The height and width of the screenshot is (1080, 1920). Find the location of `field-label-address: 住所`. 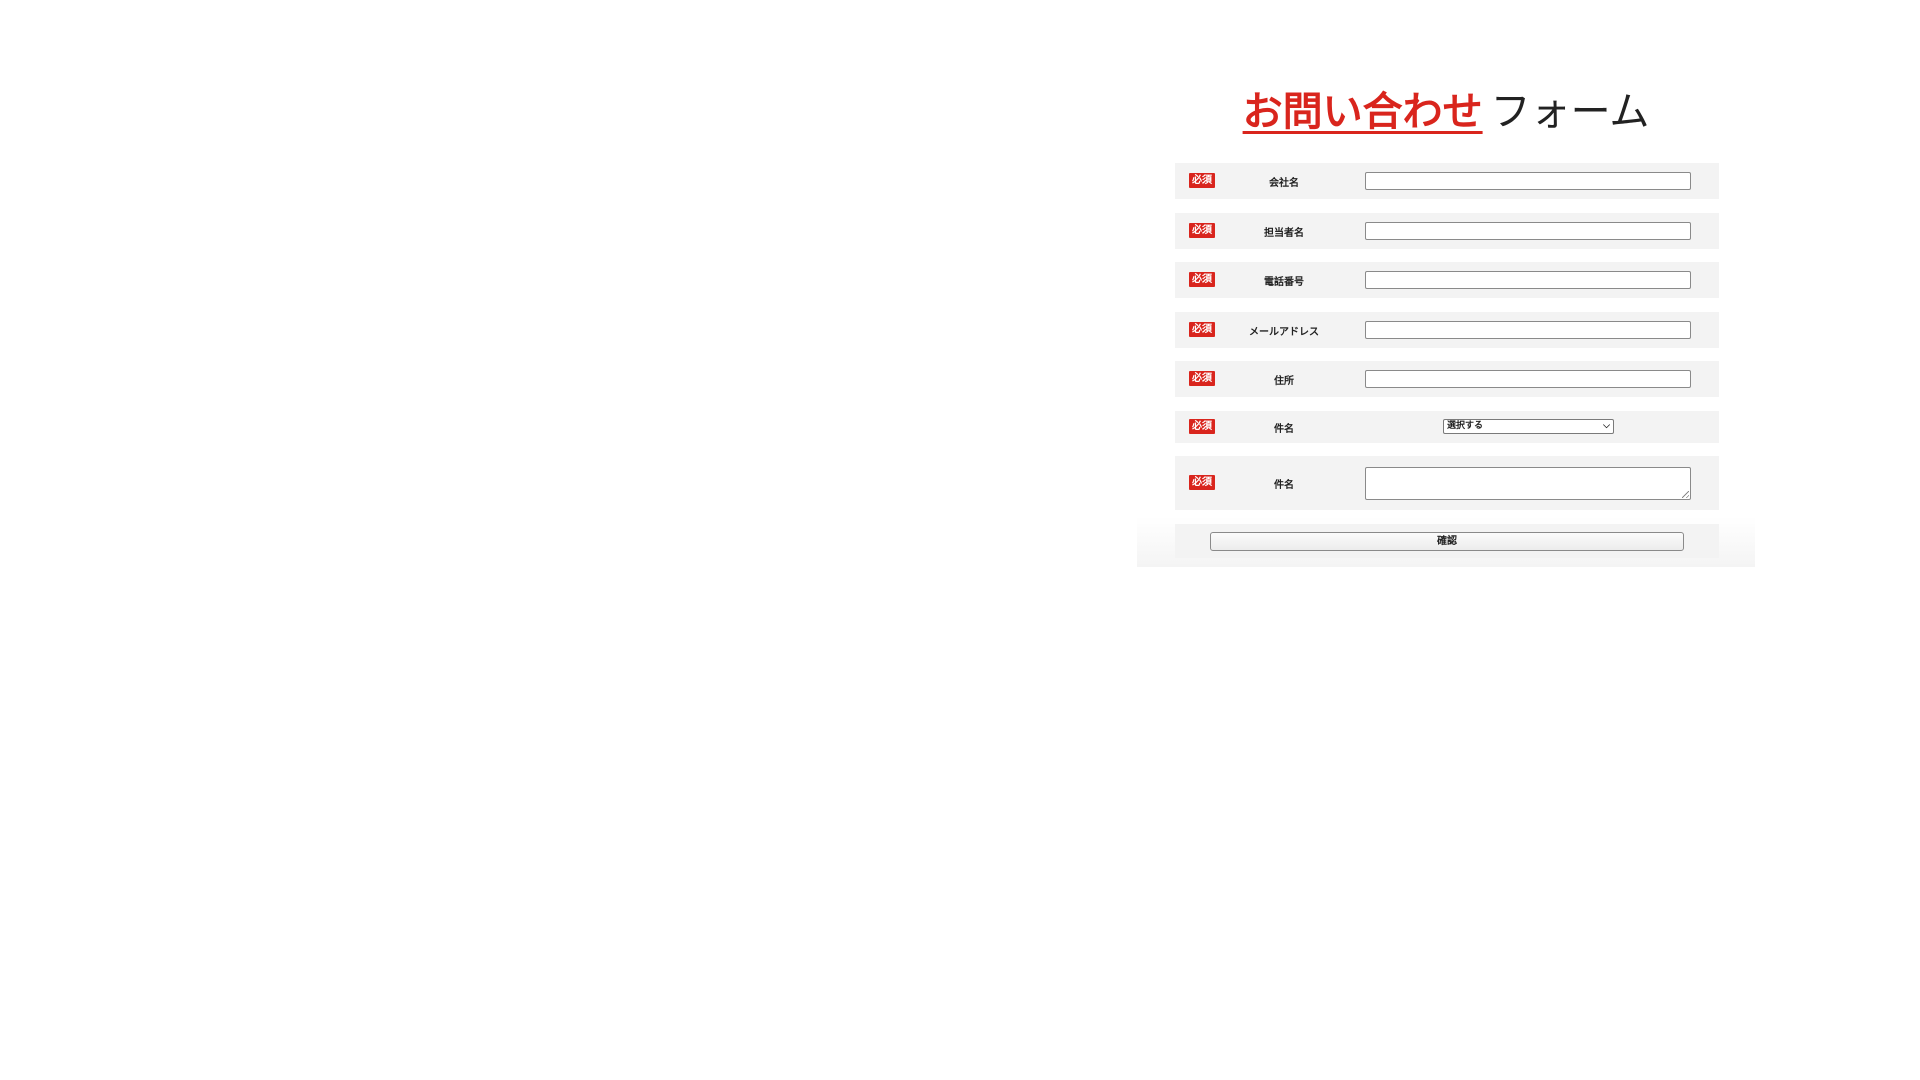

field-label-address: 住所 is located at coordinates (1284, 381).